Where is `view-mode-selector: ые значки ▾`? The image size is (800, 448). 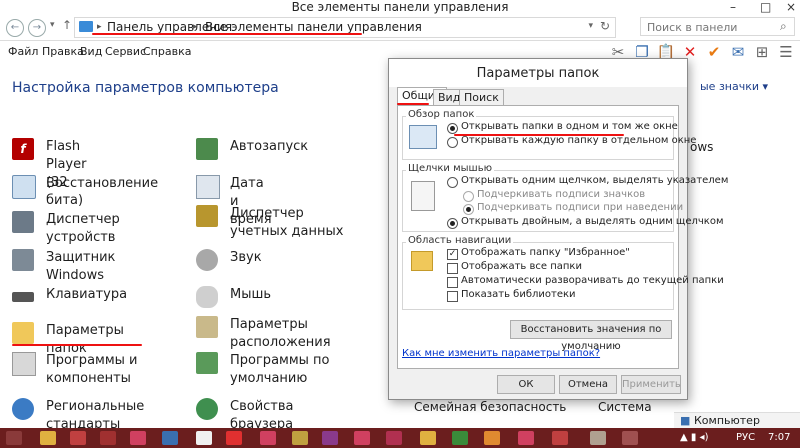
view-mode-selector: ые значки ▾ is located at coordinates (734, 86).